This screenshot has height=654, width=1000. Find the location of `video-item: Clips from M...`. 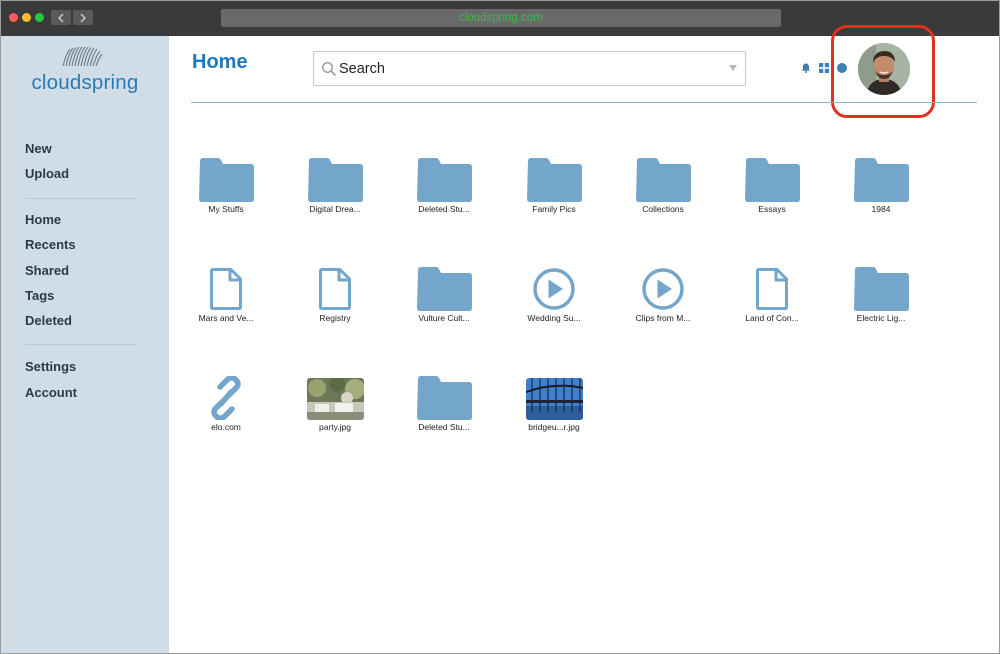

video-item: Clips from M... is located at coordinates (663, 305).